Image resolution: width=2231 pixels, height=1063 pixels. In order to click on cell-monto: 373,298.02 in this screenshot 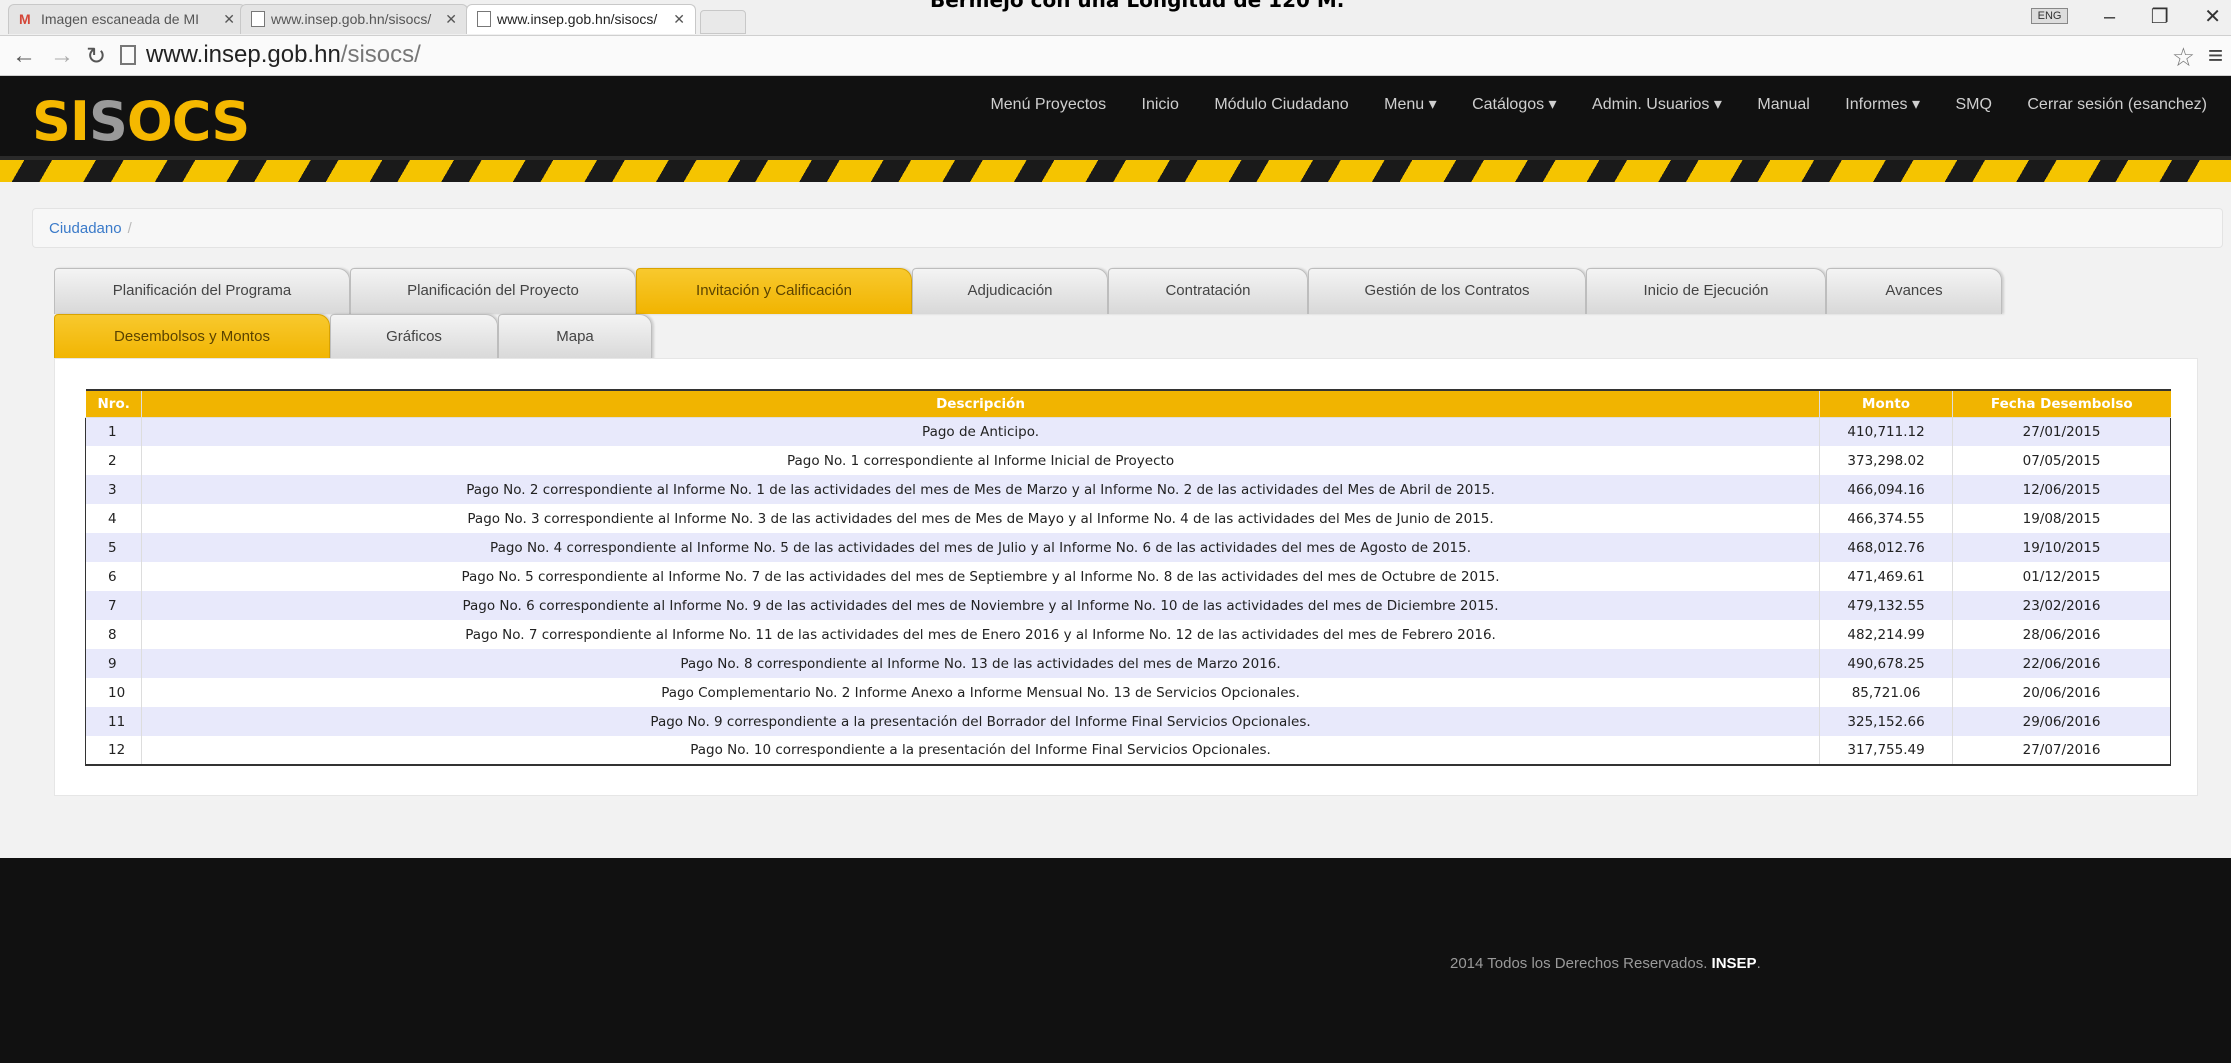, I will do `click(1886, 460)`.